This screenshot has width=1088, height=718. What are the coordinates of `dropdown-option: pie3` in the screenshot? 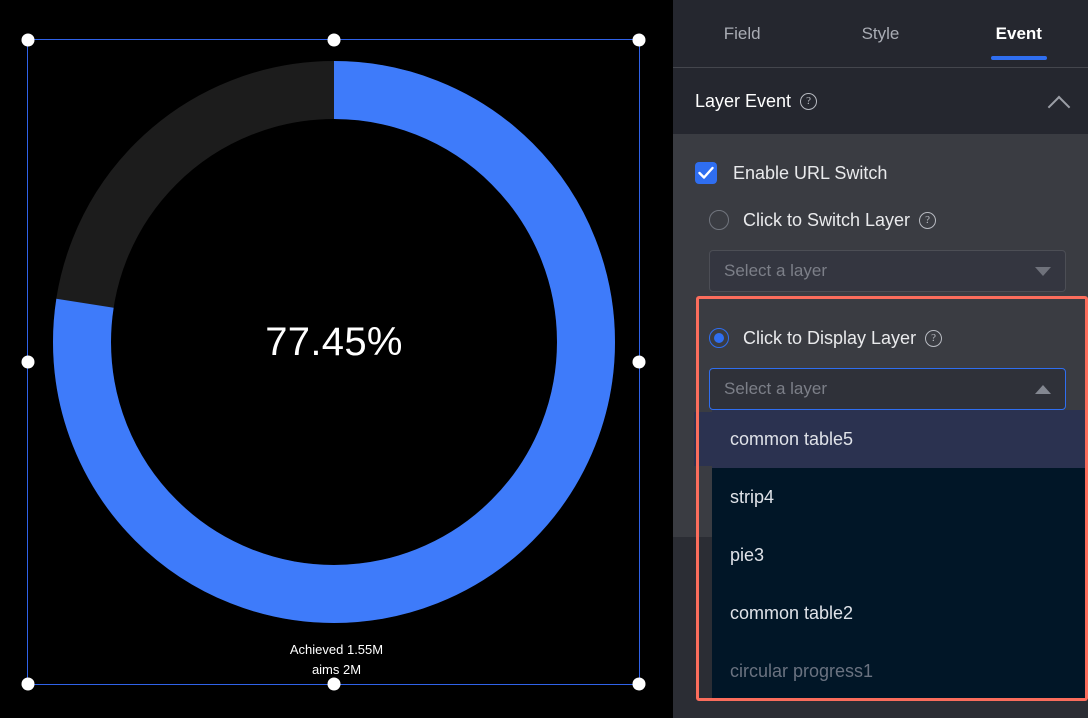 It's located at (900, 555).